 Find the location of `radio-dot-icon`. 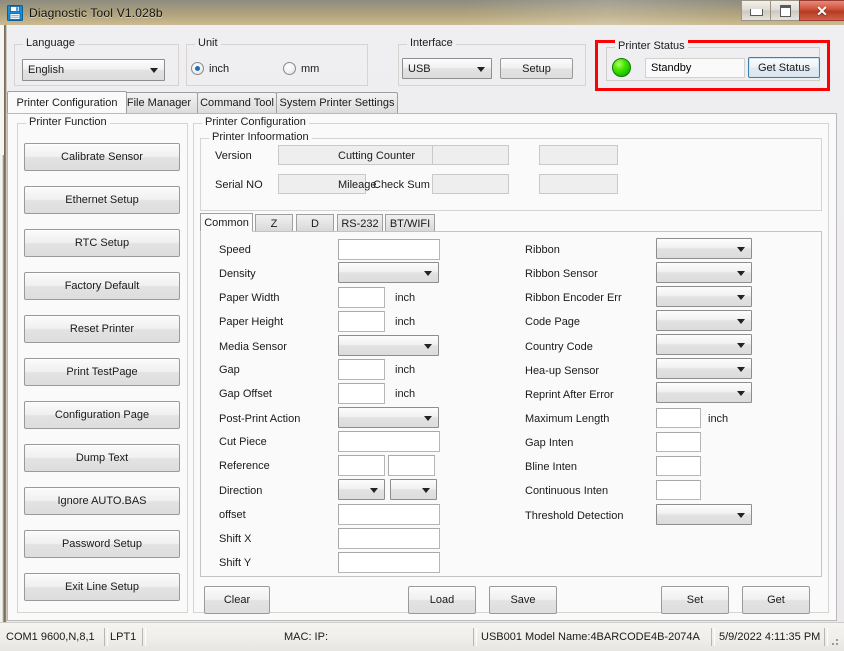

radio-dot-icon is located at coordinates (289, 68).